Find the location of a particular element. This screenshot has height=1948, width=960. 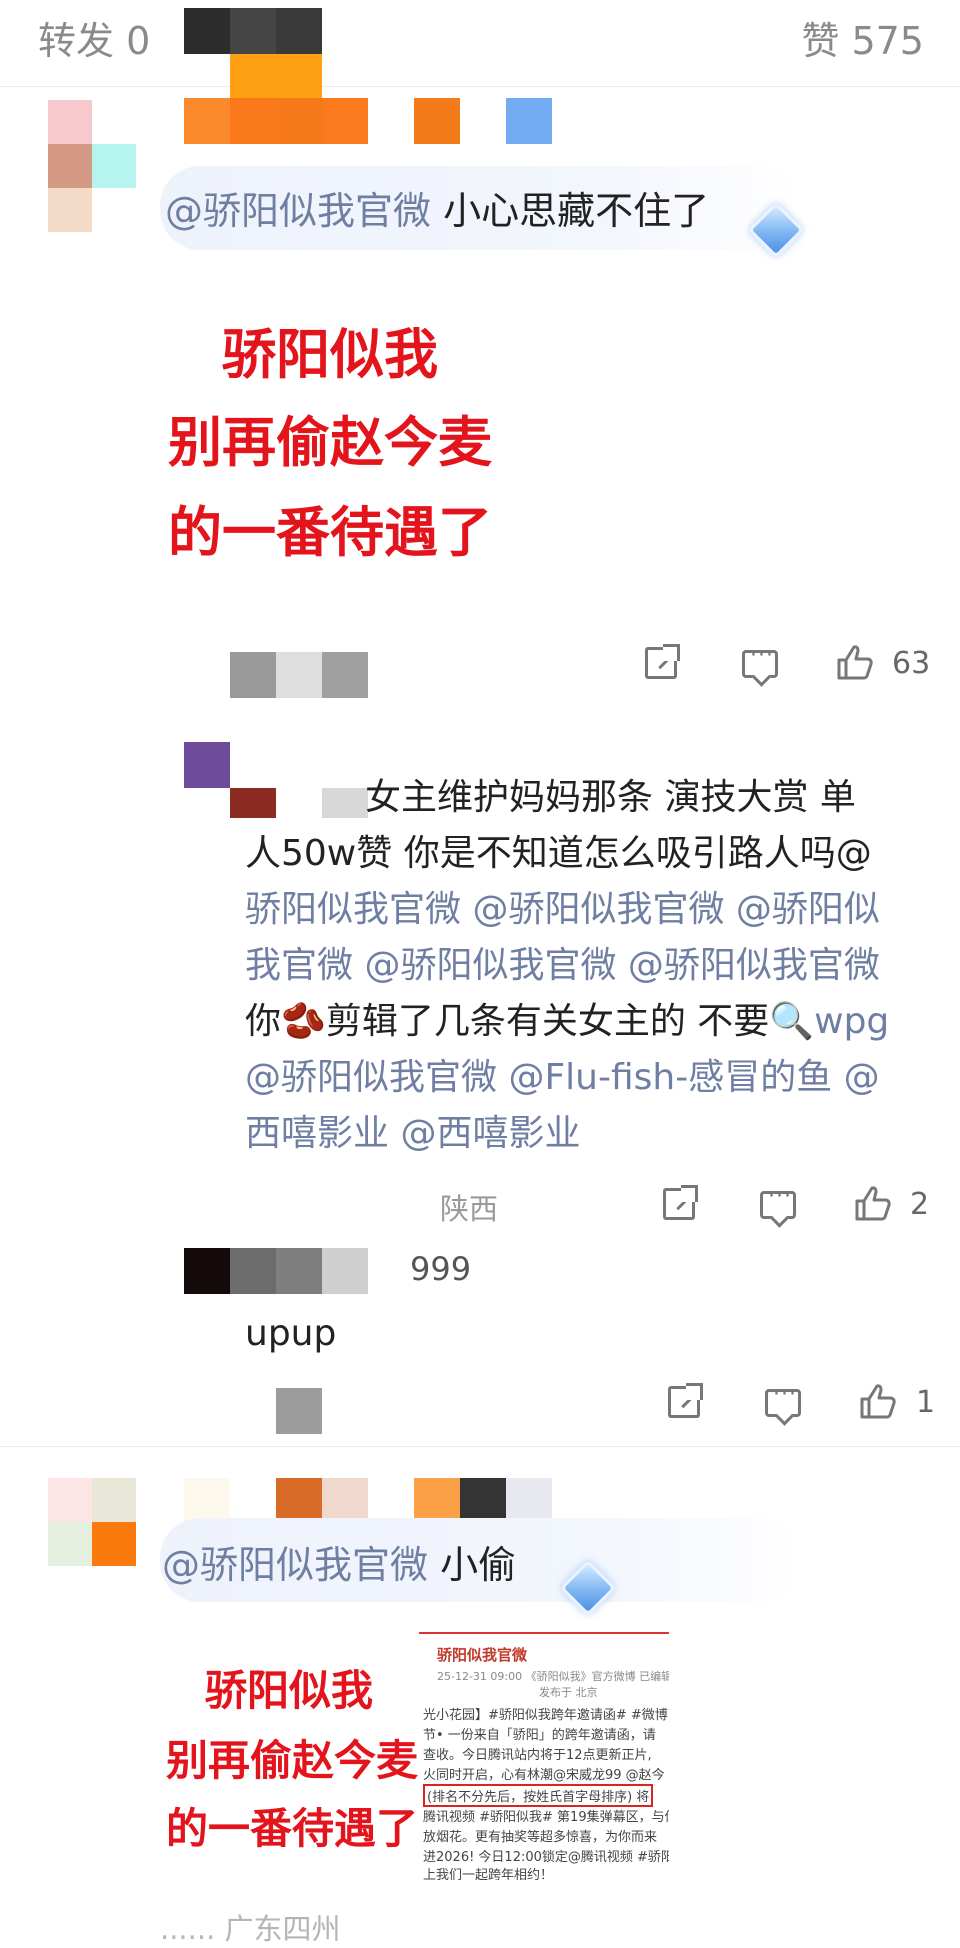

reply-line: 剪辑了几条有关女主的 不要 is located at coordinates (547, 1021).